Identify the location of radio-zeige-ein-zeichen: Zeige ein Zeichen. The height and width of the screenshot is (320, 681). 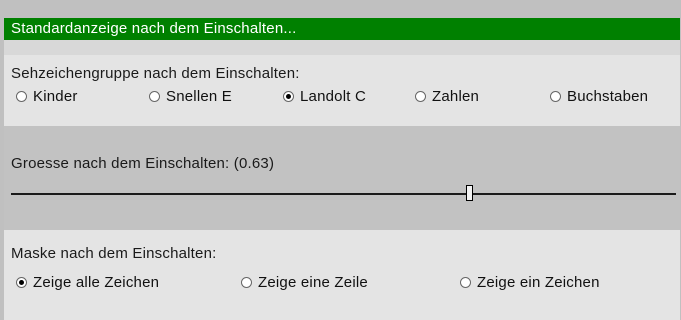
(530, 282).